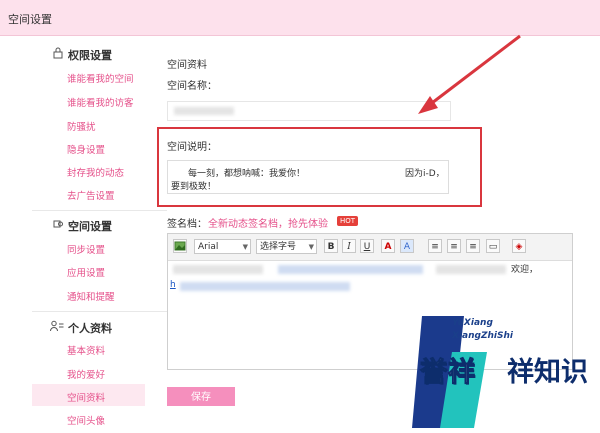 The height and width of the screenshot is (433, 600). Describe the element at coordinates (547, 372) in the screenshot. I see `watermark-cn-part2: 祥知识` at that location.